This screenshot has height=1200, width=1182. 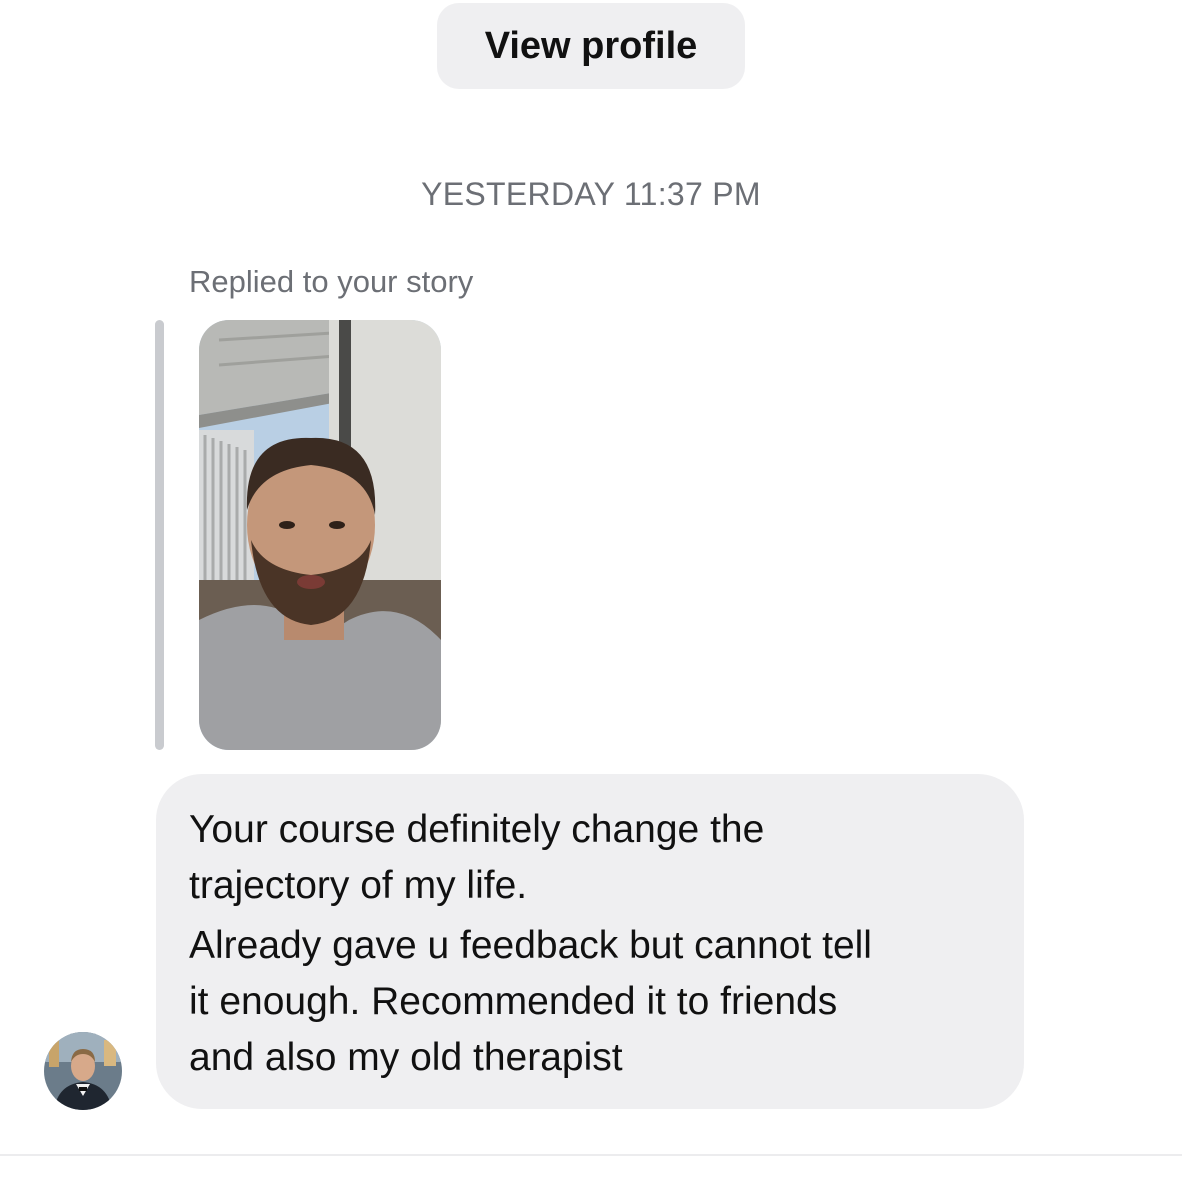 What do you see at coordinates (591, 1155) in the screenshot?
I see `bottom-divider` at bounding box center [591, 1155].